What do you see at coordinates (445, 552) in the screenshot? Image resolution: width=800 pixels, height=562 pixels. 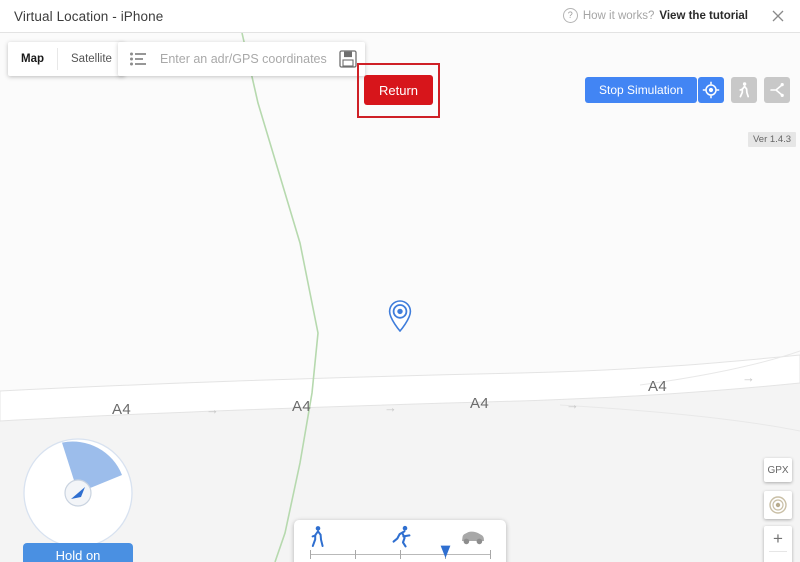 I see `speed-slider-handle` at bounding box center [445, 552].